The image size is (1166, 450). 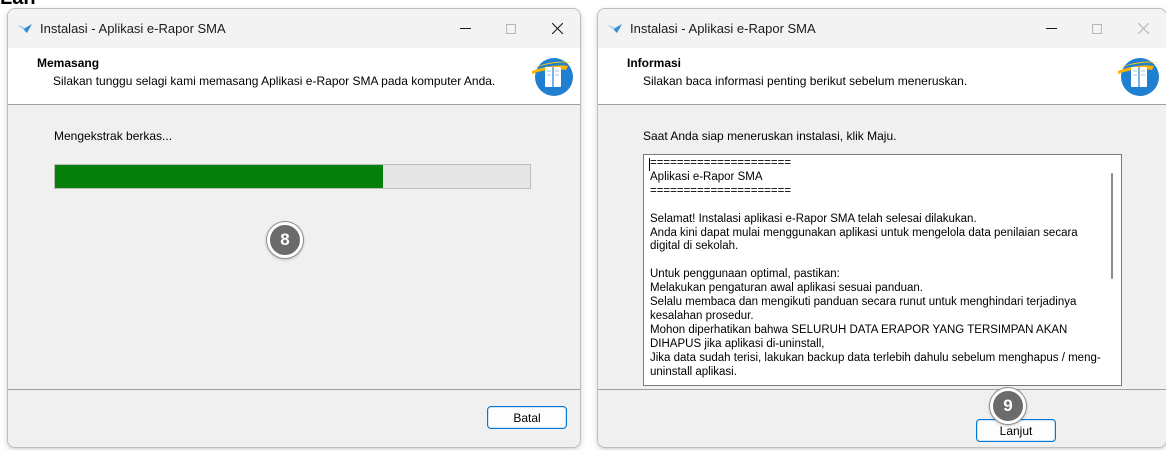 What do you see at coordinates (294, 418) in the screenshot?
I see `wizard-footer: Batal` at bounding box center [294, 418].